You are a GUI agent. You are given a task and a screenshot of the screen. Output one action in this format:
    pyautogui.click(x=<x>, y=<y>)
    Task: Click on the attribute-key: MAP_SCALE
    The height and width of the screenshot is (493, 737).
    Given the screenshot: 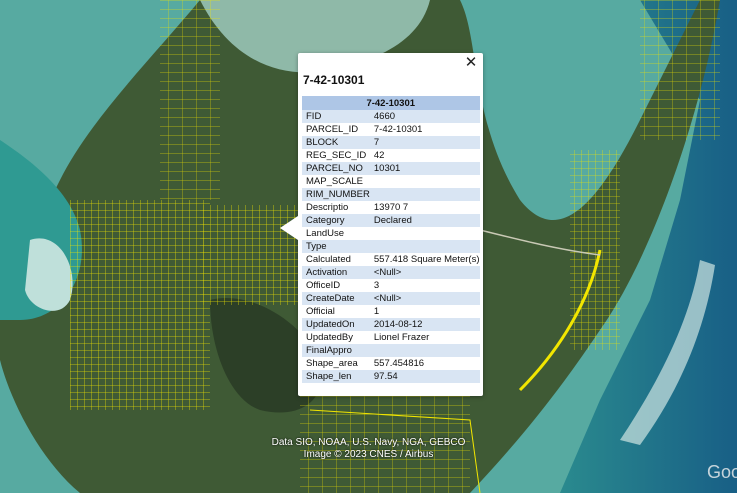 What is the action you would take?
    pyautogui.click(x=335, y=181)
    